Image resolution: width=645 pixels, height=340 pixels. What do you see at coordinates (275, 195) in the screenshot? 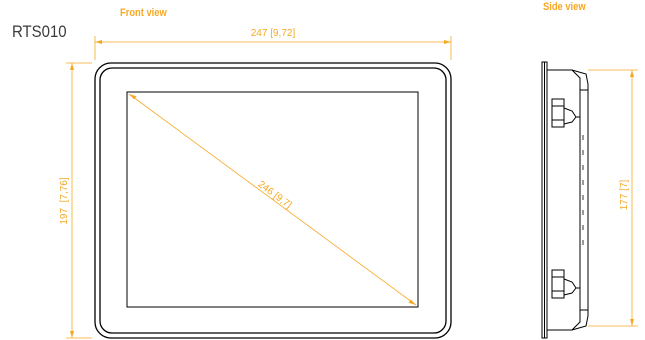
I see `front-diagonal-label: 246 [9,7]` at bounding box center [275, 195].